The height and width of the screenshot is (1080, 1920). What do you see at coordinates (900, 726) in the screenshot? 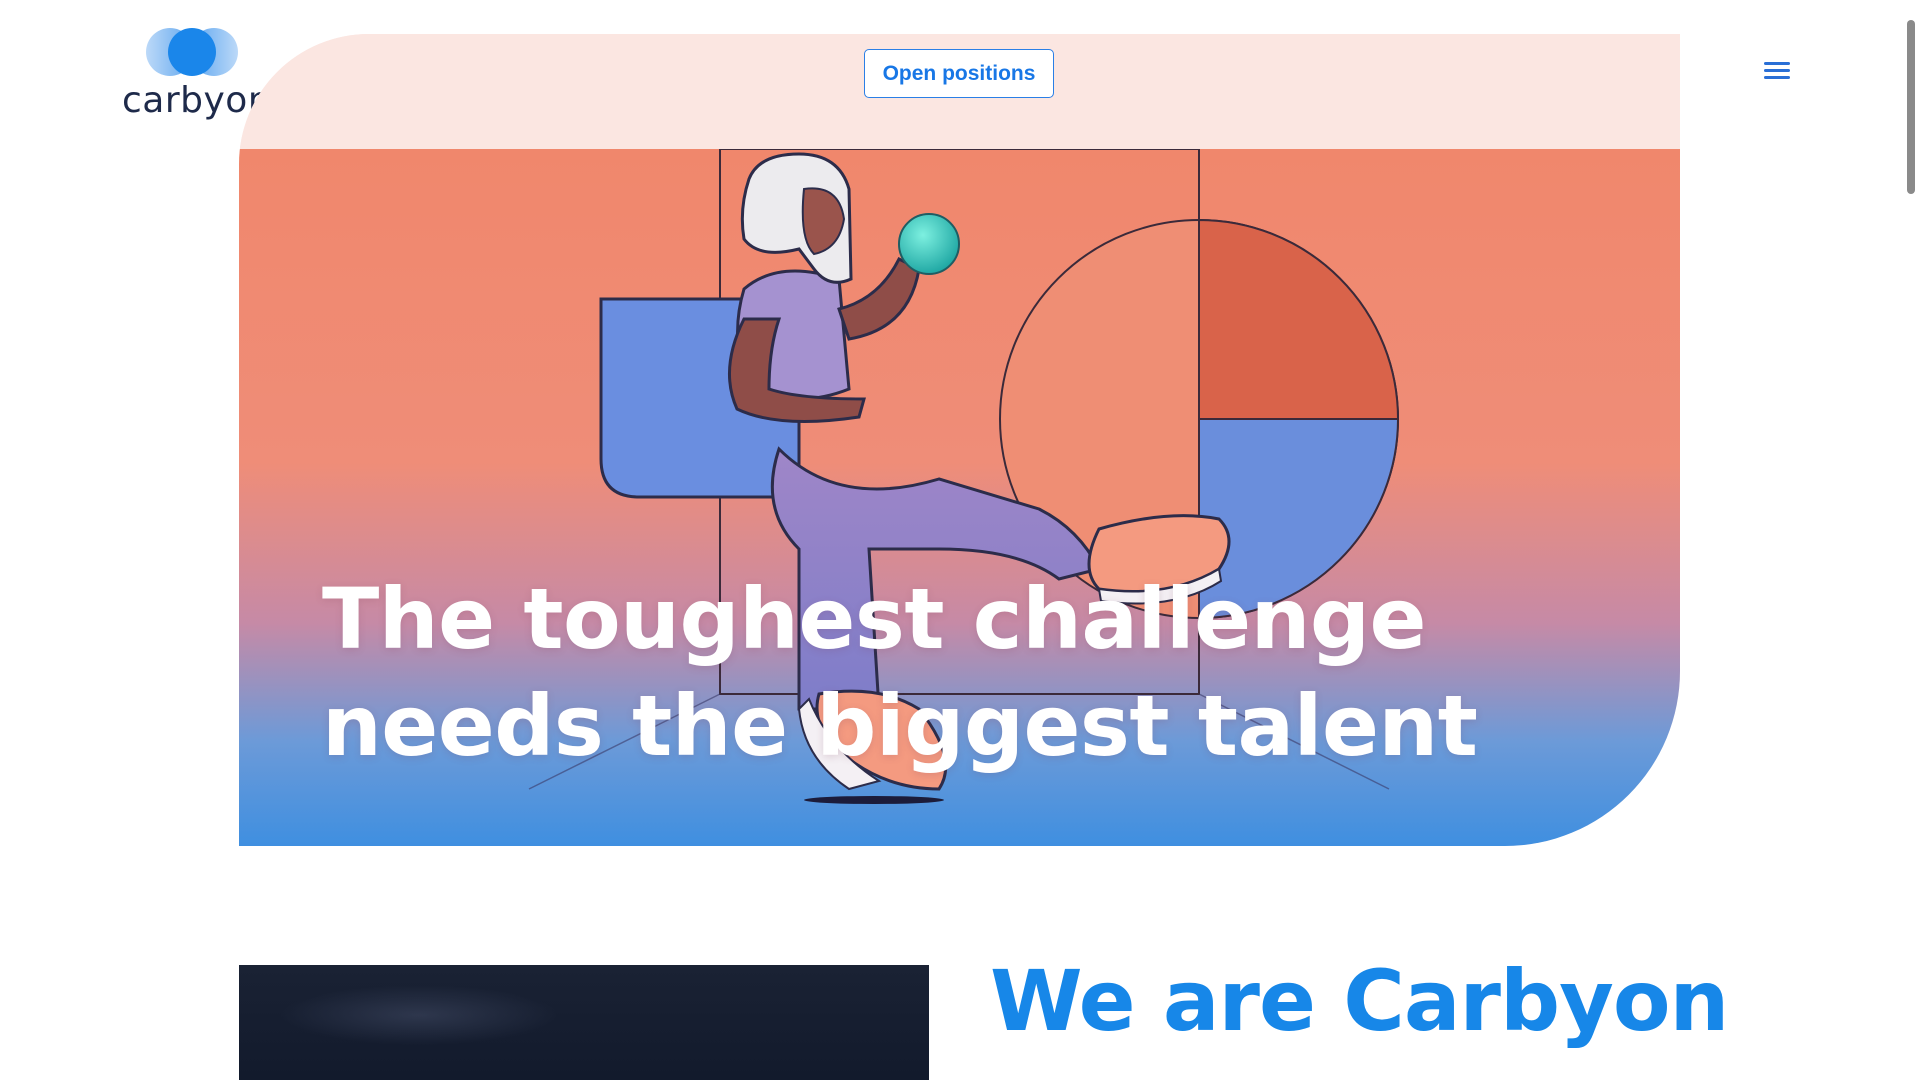
I see `hero-headline-line-2: needs the biggest talent` at bounding box center [900, 726].